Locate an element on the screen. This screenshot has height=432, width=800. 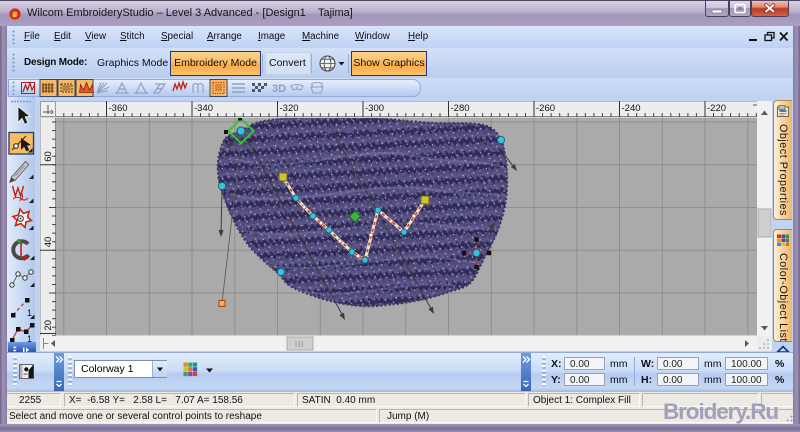
svg-text: -300 is located at coordinates (374, 108).